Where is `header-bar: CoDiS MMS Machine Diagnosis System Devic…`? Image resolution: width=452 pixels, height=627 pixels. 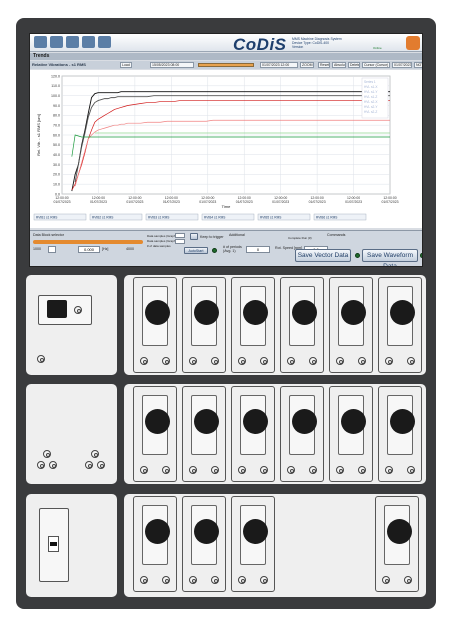 header-bar: CoDiS MMS Machine Diagnosis System Devic… is located at coordinates (226, 44).